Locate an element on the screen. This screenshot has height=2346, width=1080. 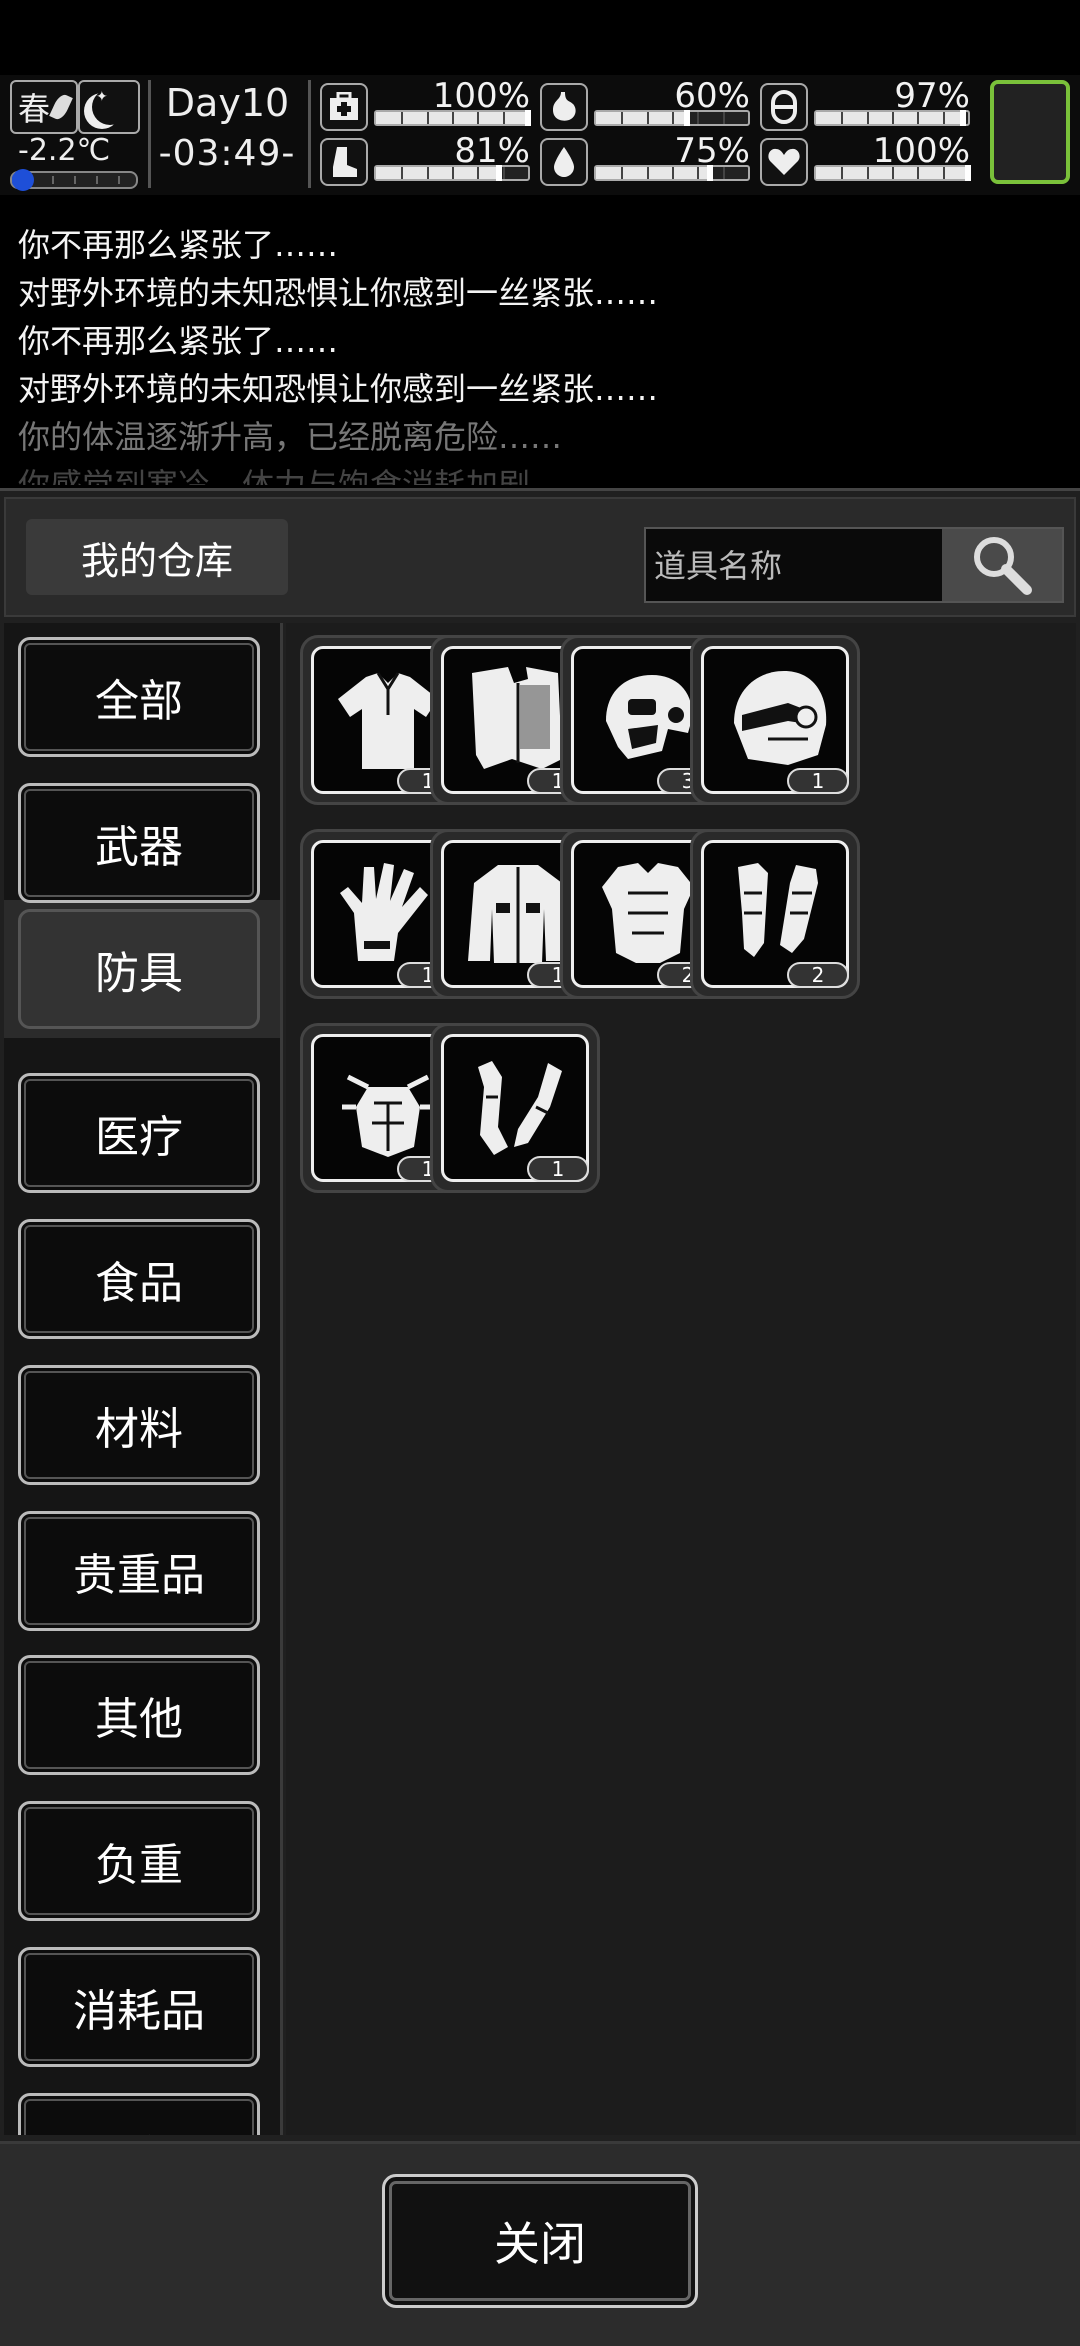
temperature-bar is located at coordinates (74, 180).